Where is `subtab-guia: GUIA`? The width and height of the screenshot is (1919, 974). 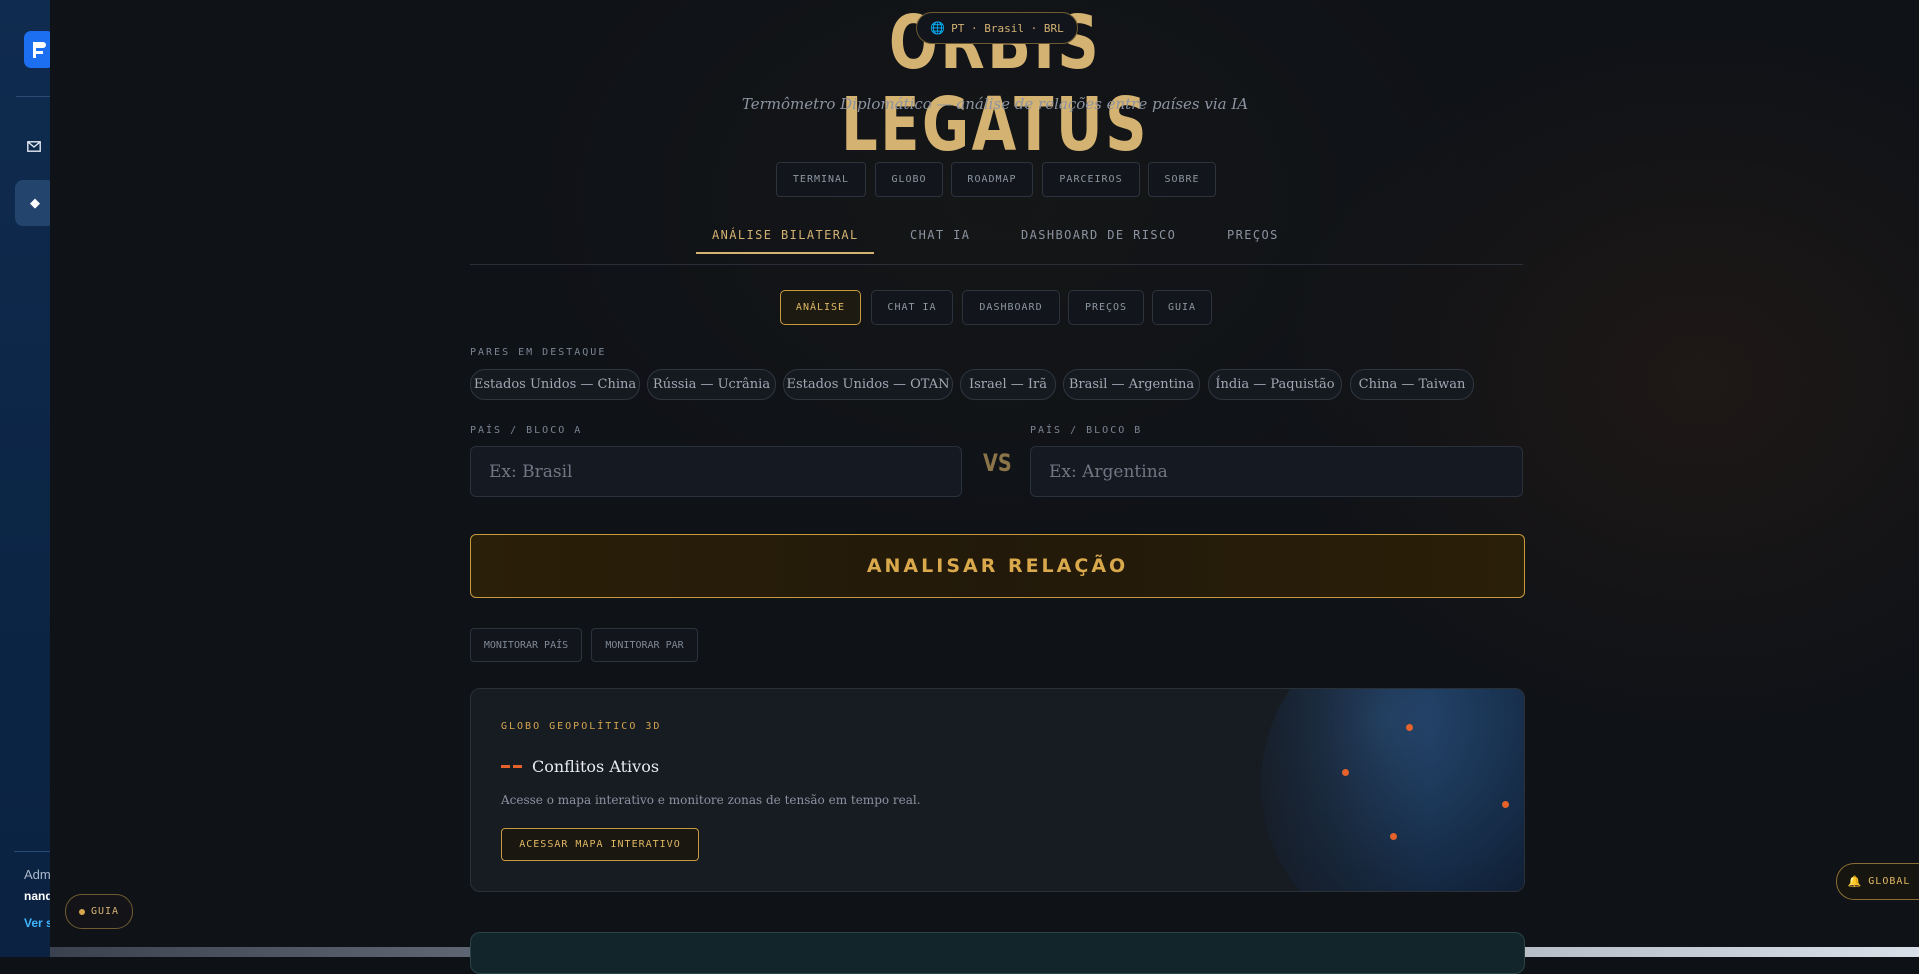 subtab-guia: GUIA is located at coordinates (1182, 307).